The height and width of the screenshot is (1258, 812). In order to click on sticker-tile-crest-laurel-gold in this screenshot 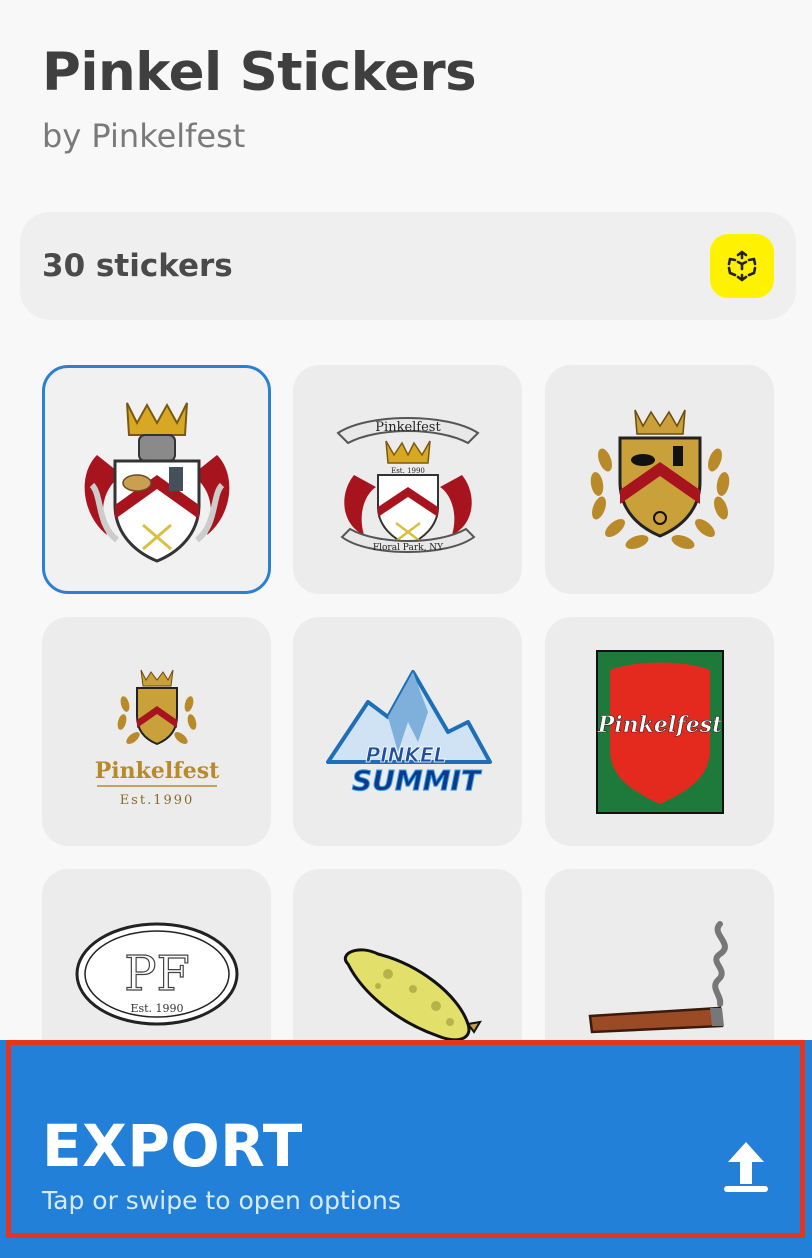, I will do `click(659, 479)`.